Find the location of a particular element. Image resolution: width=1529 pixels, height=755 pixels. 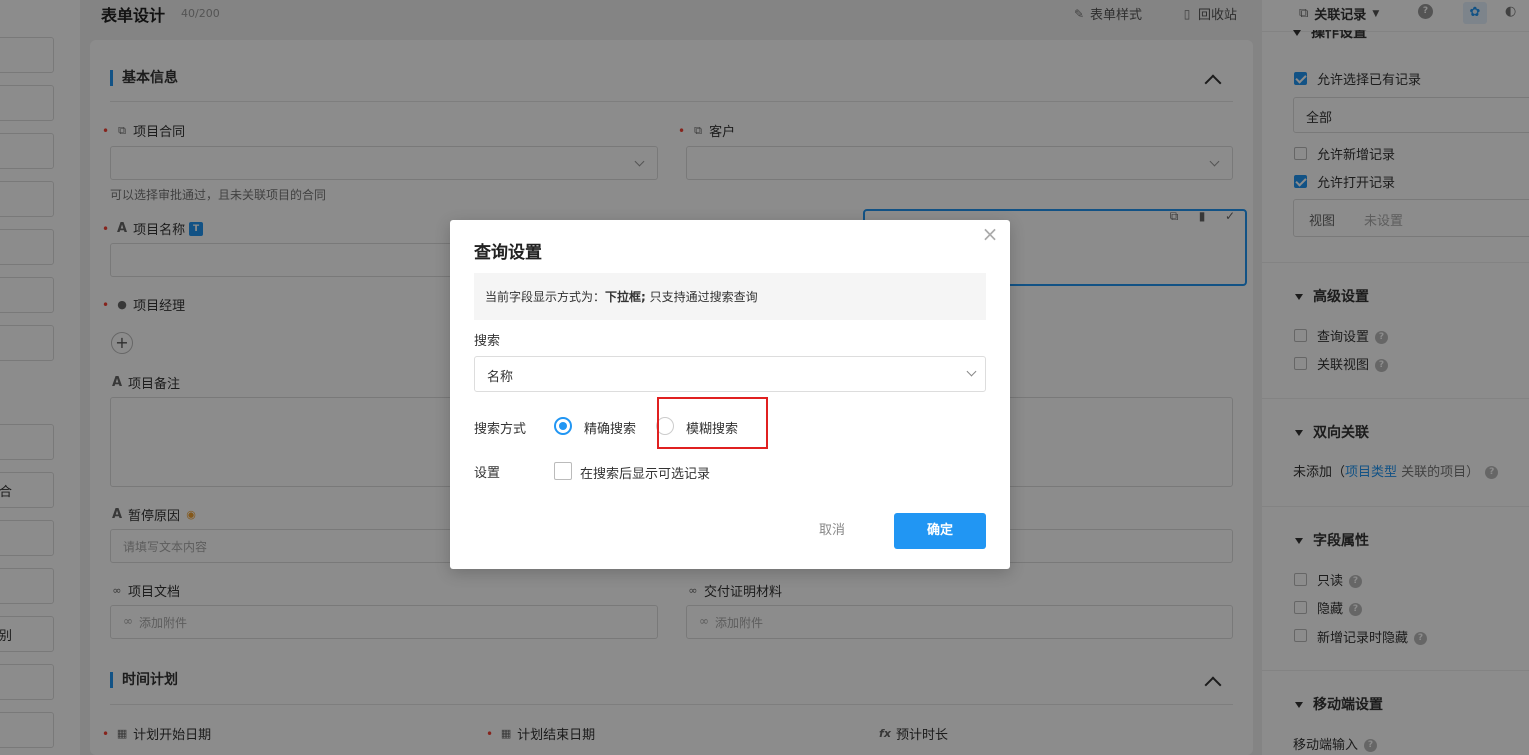

close-icon: × is located at coordinates (990, 234).